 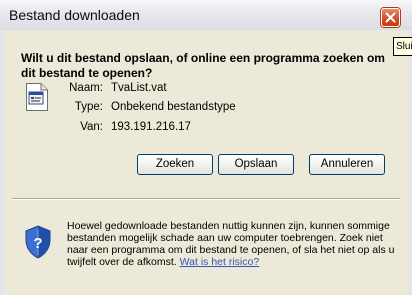 I want to click on close-button, so click(x=390, y=17).